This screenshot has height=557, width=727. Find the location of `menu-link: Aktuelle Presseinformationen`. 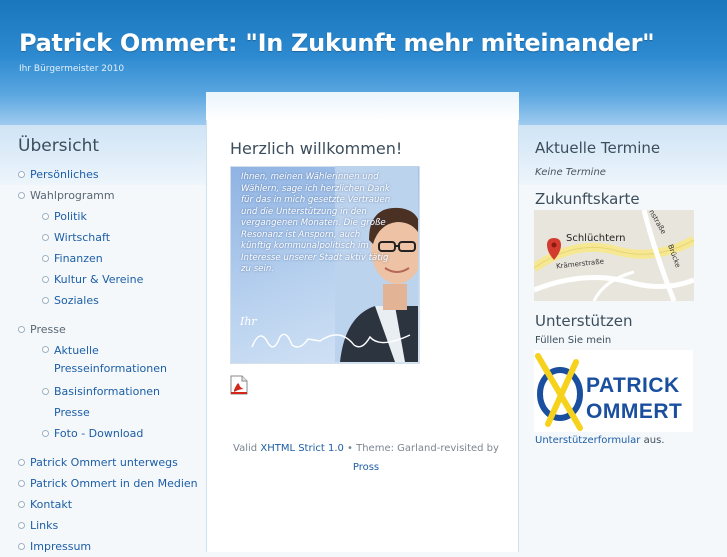

menu-link: Aktuelle Presseinformationen is located at coordinates (110, 360).